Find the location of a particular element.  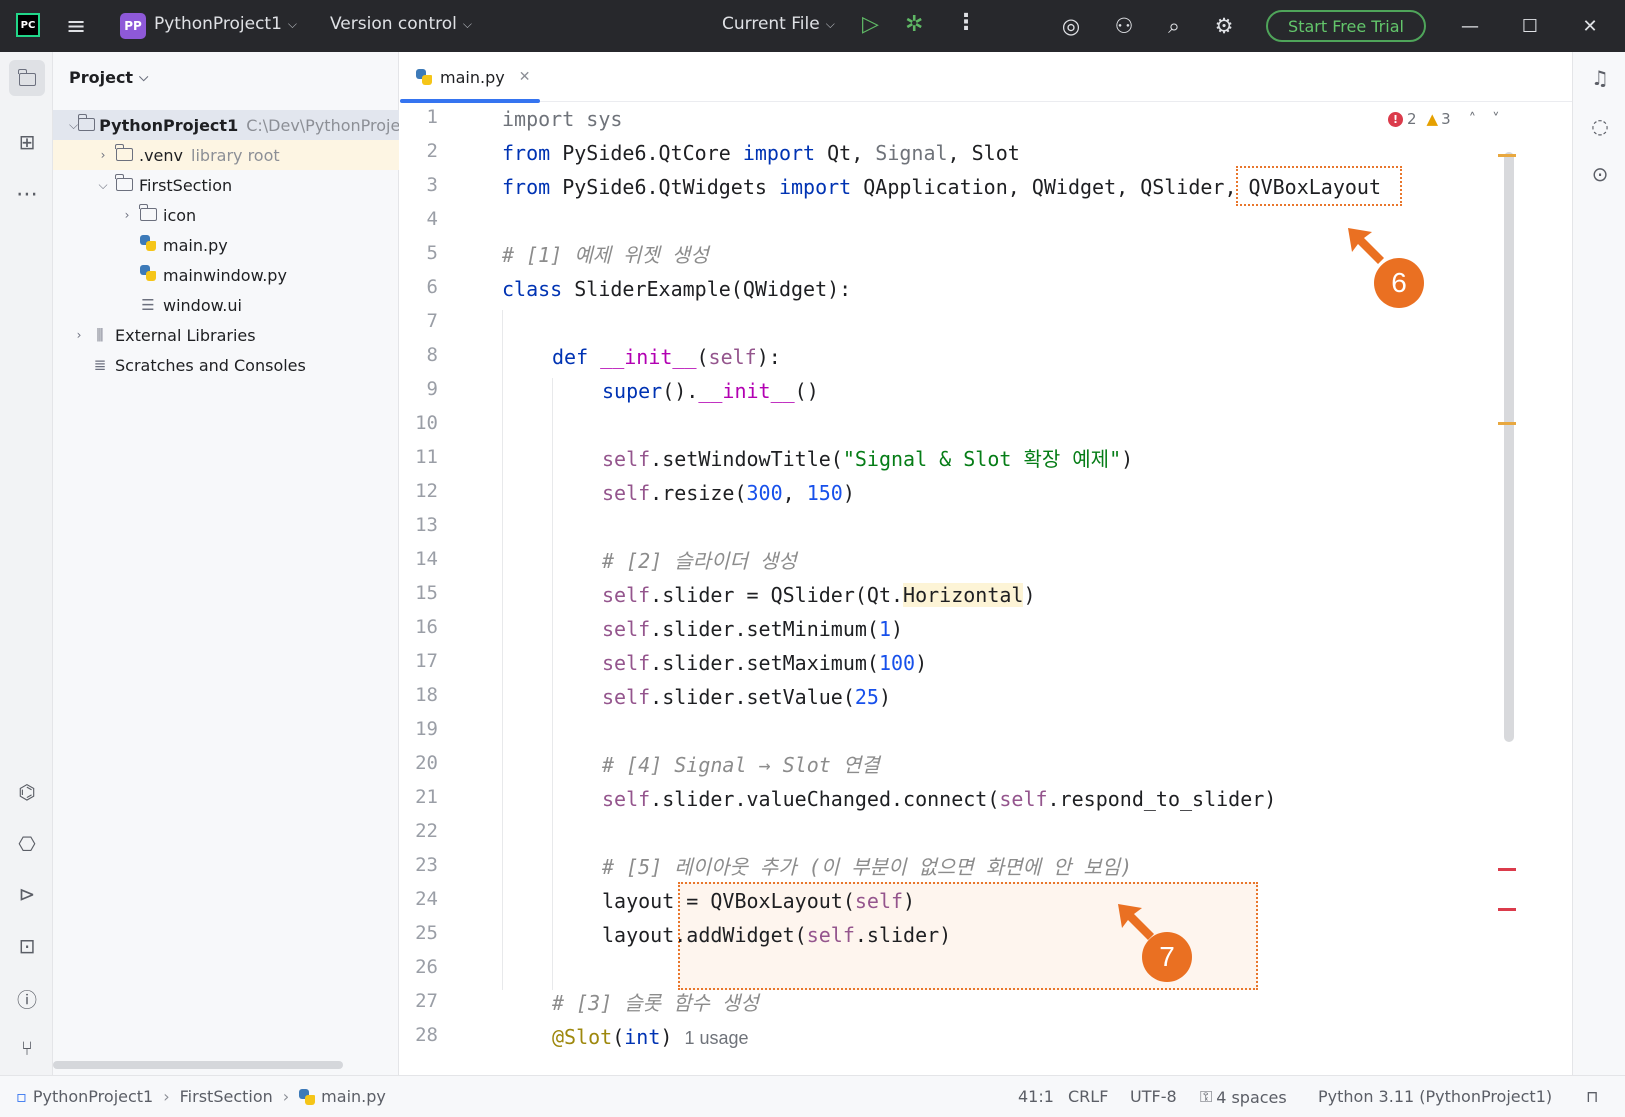

add-user-icon: ⚇ is located at coordinates (1124, 26).